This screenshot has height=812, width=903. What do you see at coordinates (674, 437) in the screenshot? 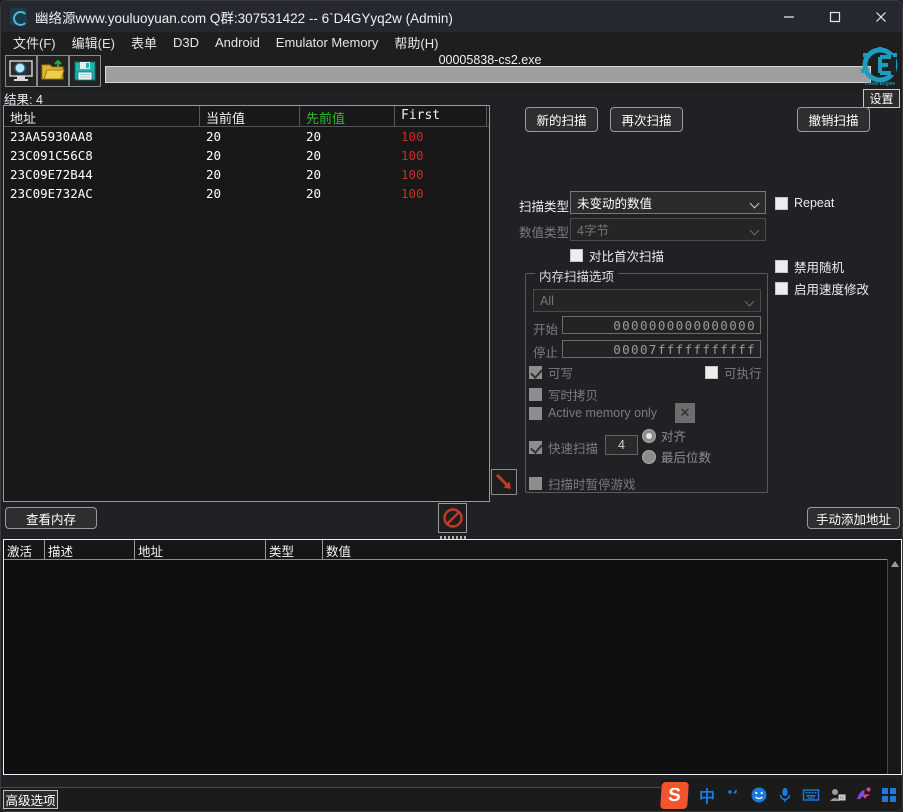
I see `alignment-label: 对齐` at bounding box center [674, 437].